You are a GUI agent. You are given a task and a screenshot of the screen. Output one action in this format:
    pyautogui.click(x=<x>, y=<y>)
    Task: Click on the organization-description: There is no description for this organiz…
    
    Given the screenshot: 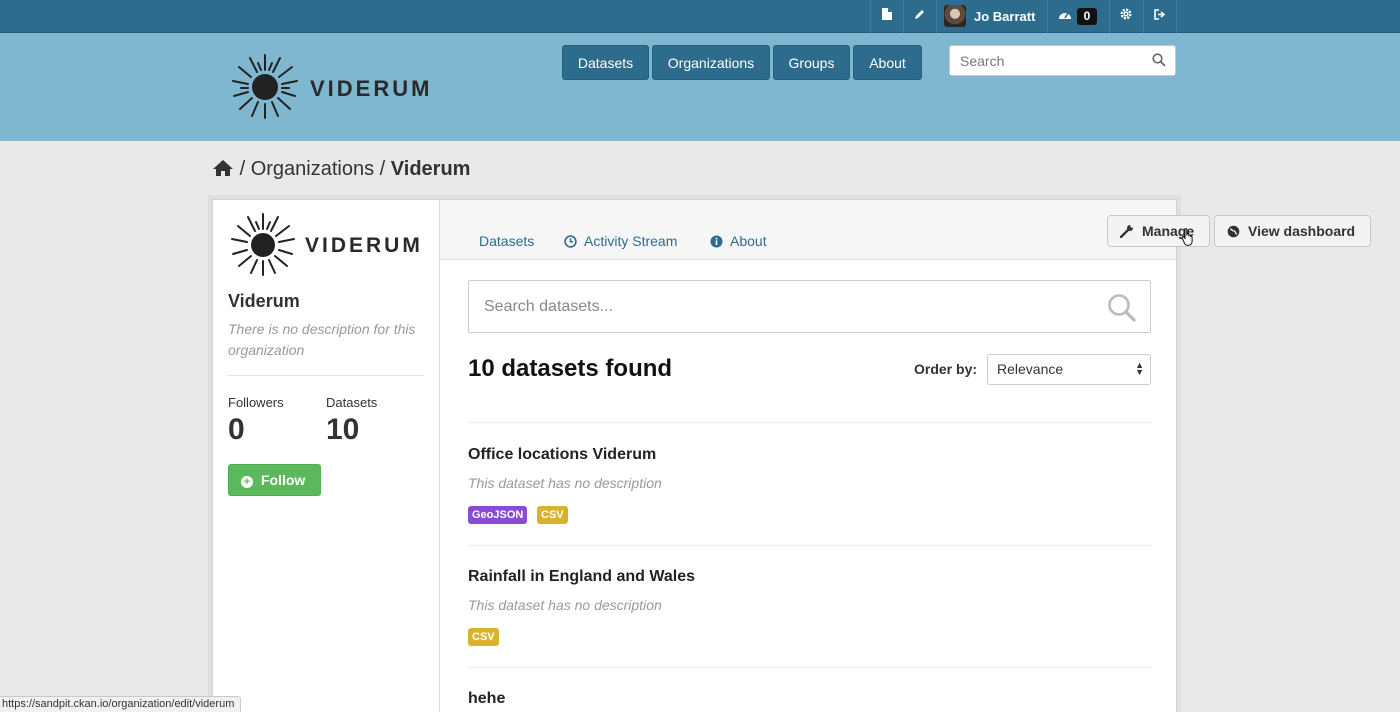 What is the action you would take?
    pyautogui.click(x=322, y=339)
    